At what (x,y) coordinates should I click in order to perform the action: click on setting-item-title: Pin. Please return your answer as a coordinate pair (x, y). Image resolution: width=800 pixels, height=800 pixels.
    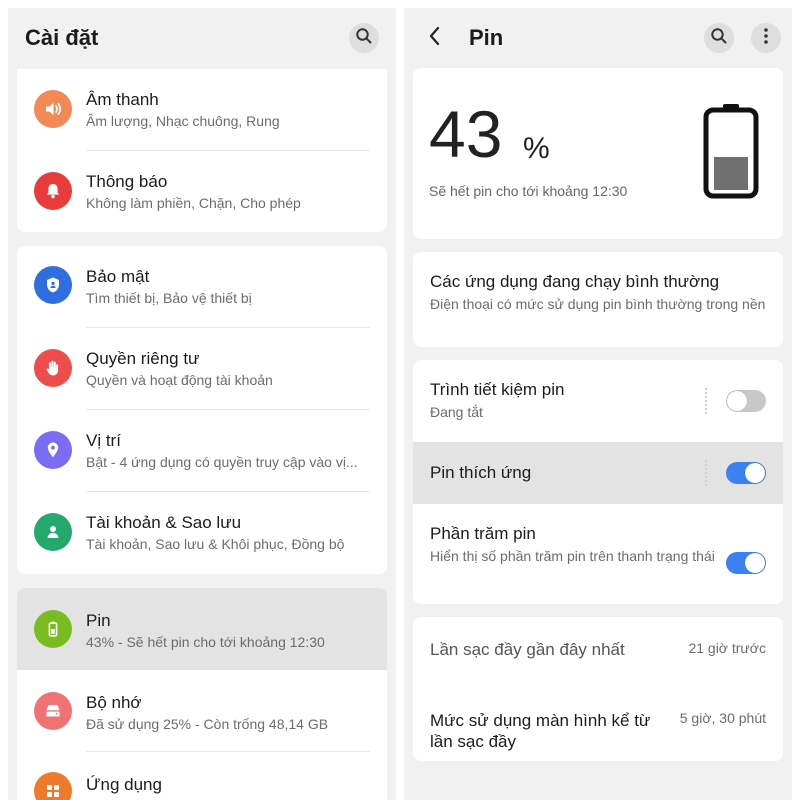
    Looking at the image, I should click on (98, 620).